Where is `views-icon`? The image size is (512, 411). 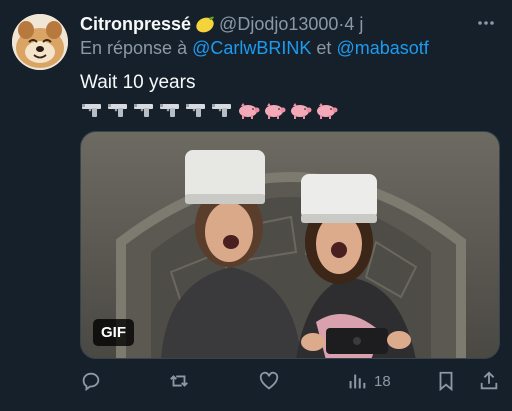
views-icon is located at coordinates (357, 381).